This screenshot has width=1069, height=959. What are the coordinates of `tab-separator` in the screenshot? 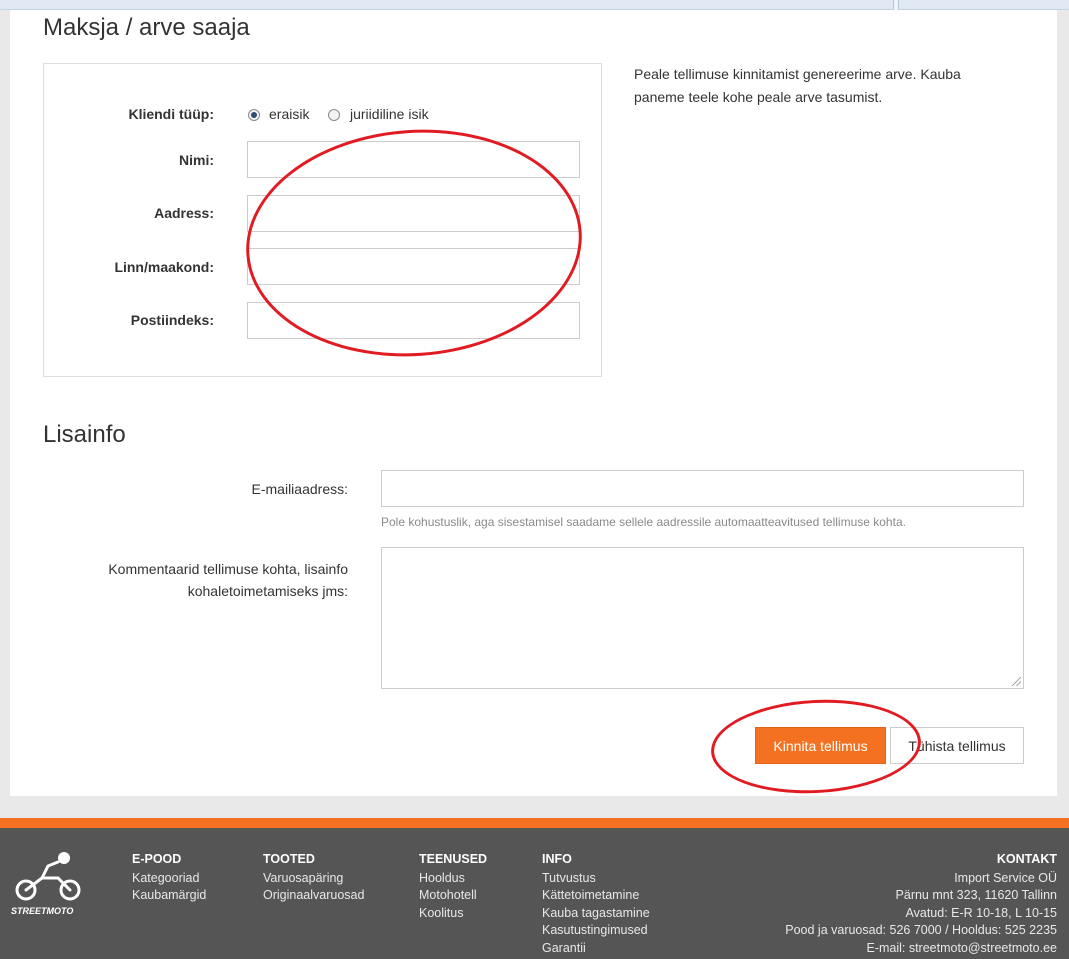 It's located at (896, 5).